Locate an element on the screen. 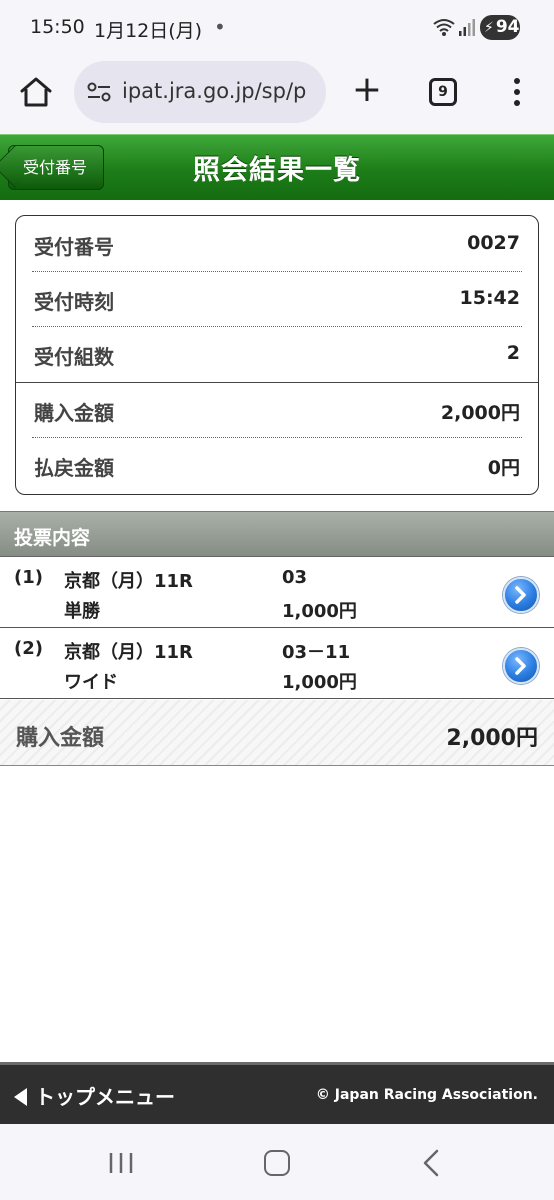 Image resolution: width=554 pixels, height=1200 pixels. site-settings-icon is located at coordinates (99, 92).